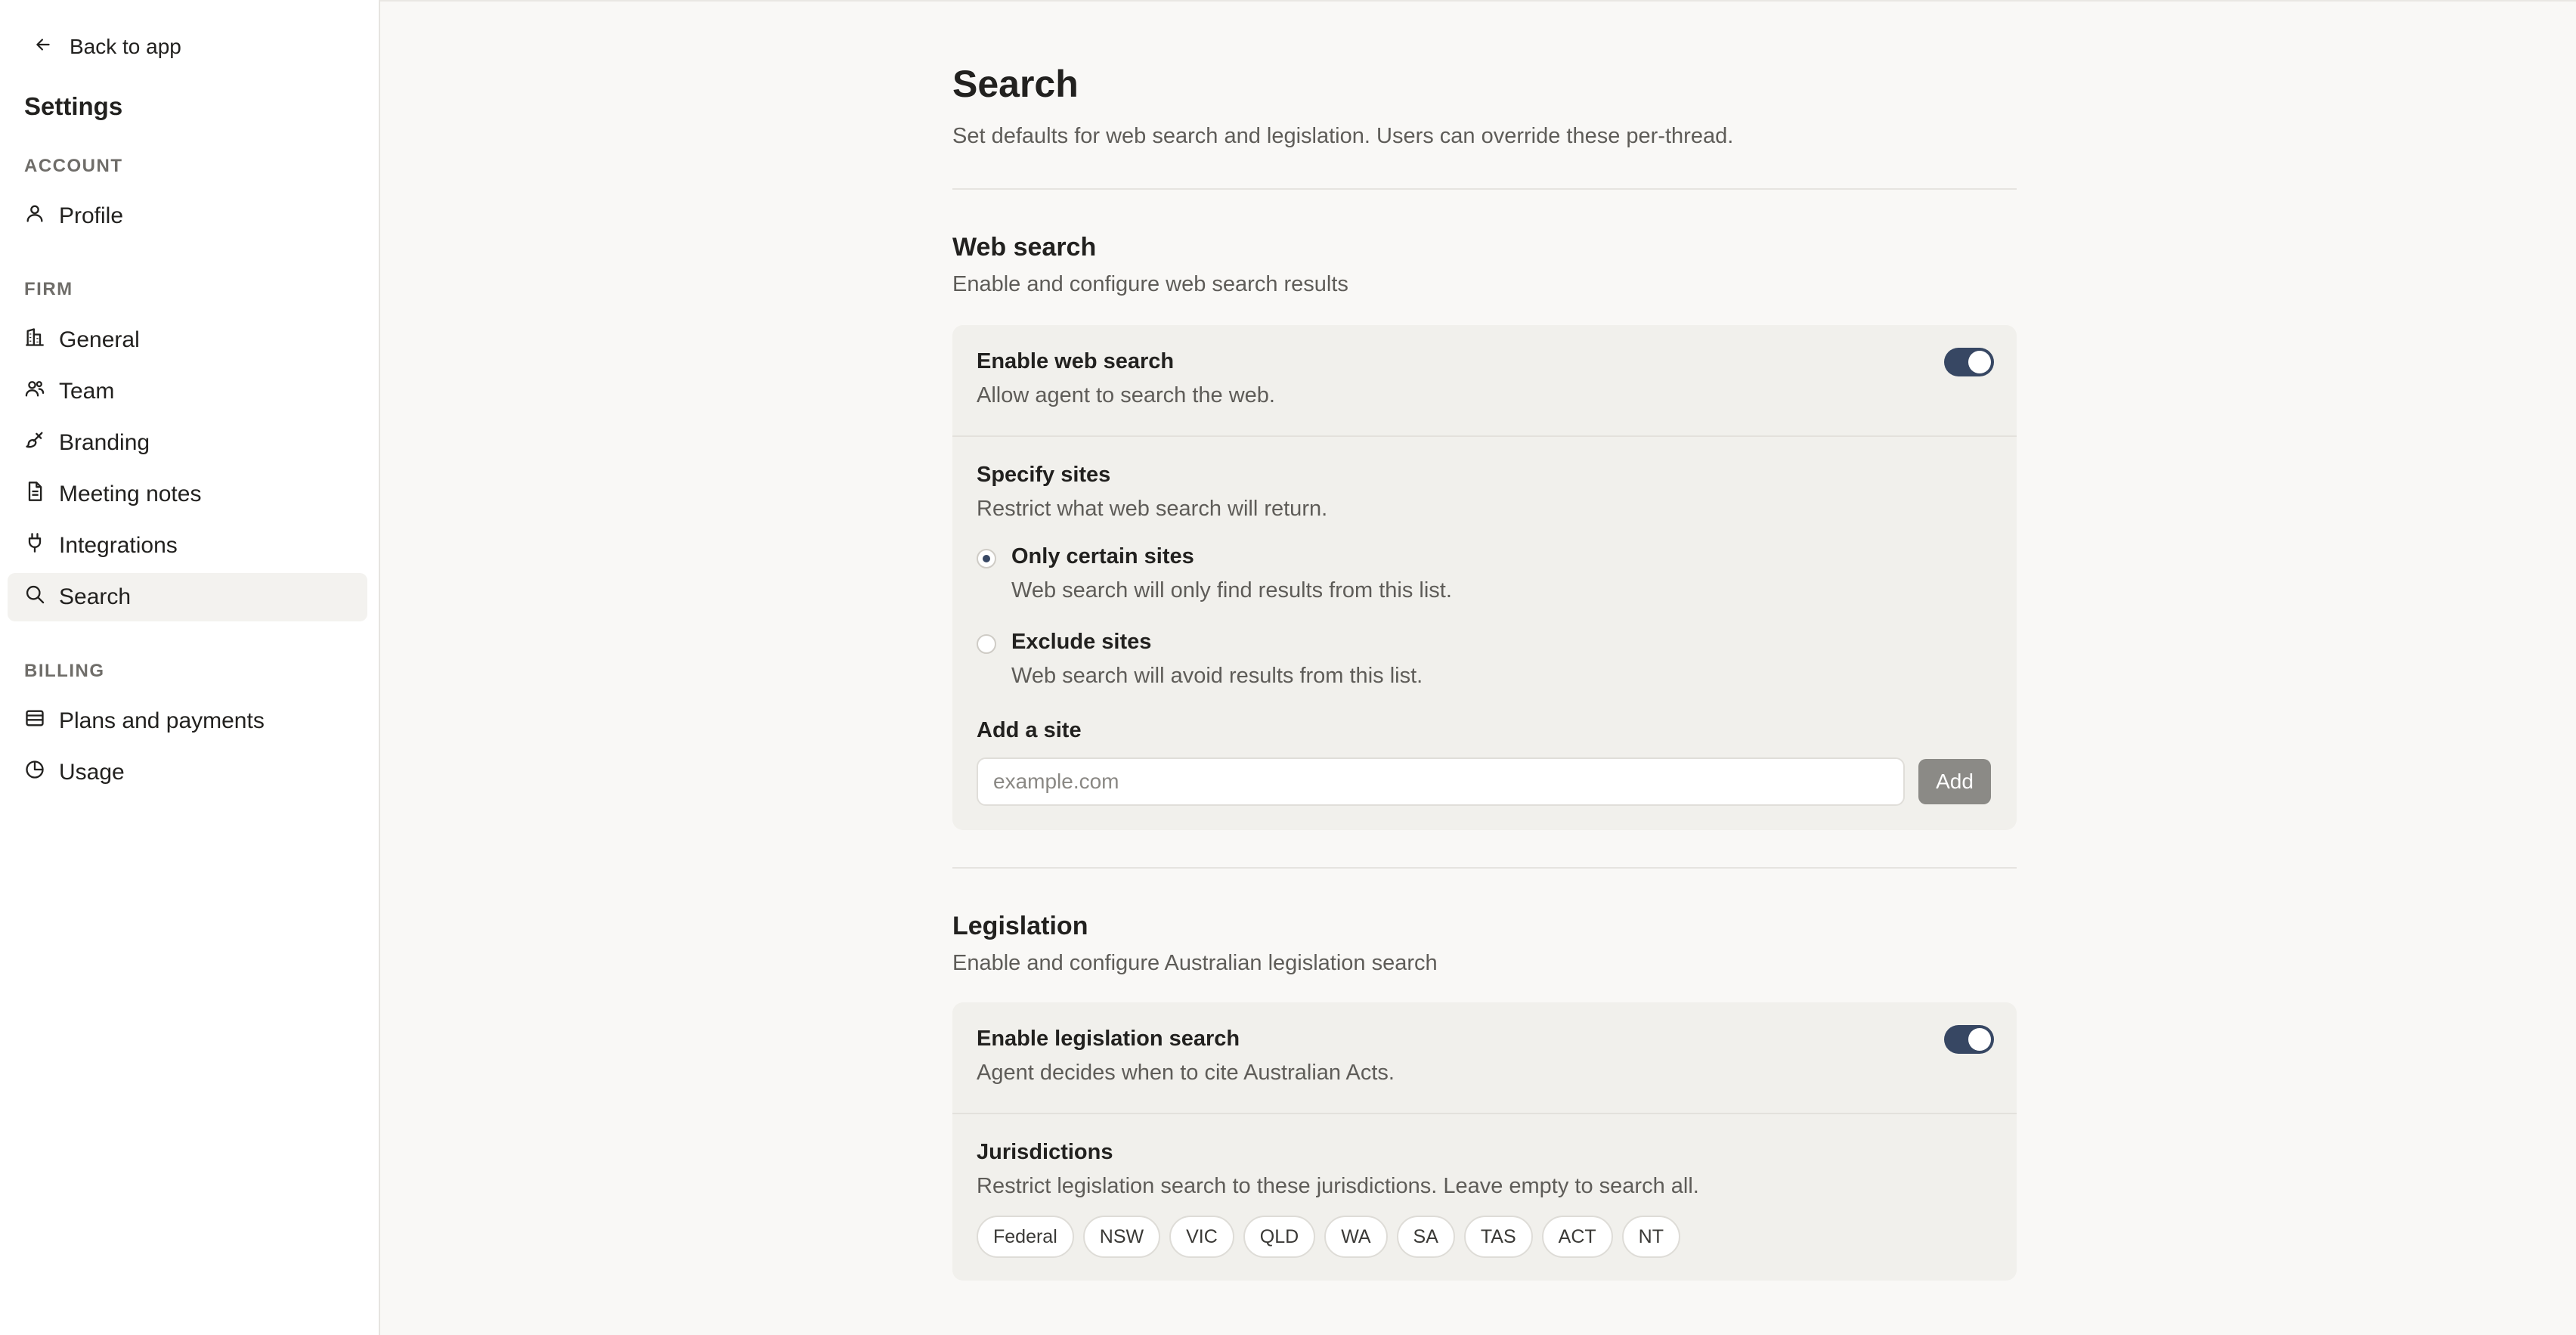 The height and width of the screenshot is (1335, 2576). Describe the element at coordinates (1498, 1237) in the screenshot. I see `jurisdiction-chip: TAS` at that location.